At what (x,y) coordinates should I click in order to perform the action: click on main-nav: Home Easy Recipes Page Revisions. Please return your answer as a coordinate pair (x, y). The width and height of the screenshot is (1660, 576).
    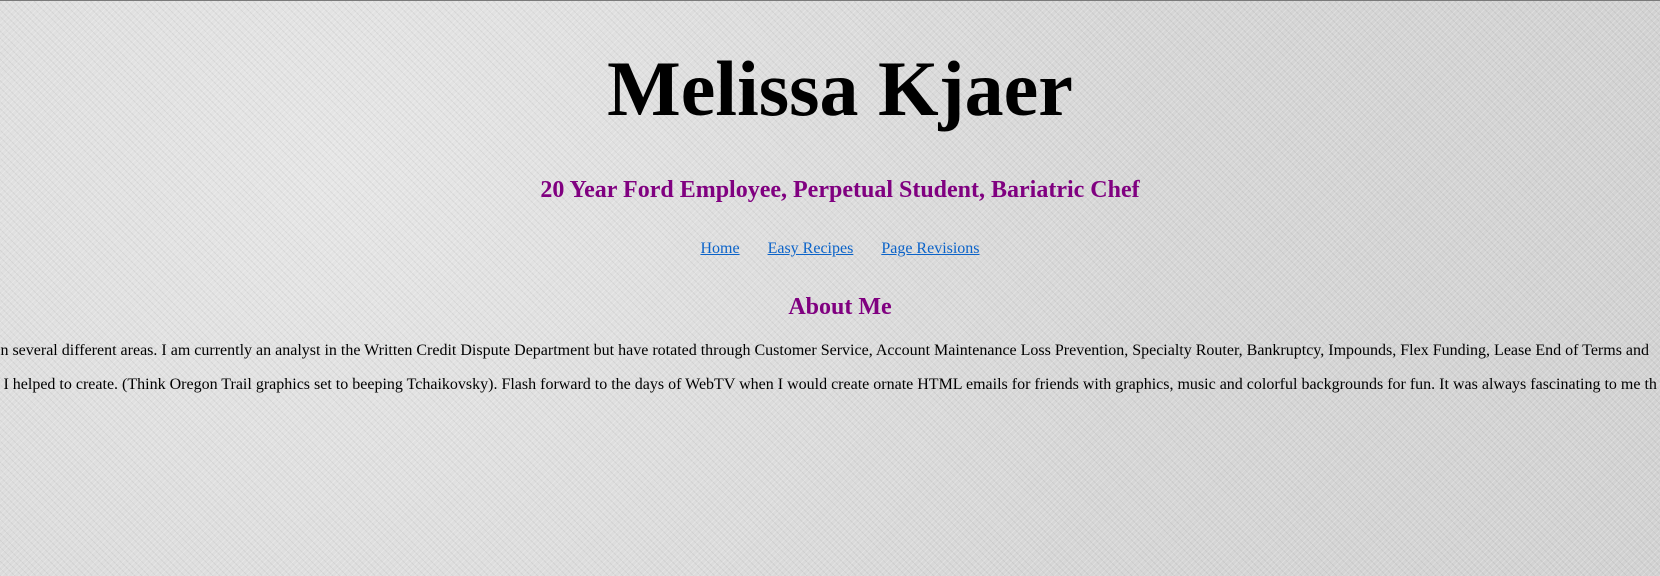
    Looking at the image, I should click on (830, 249).